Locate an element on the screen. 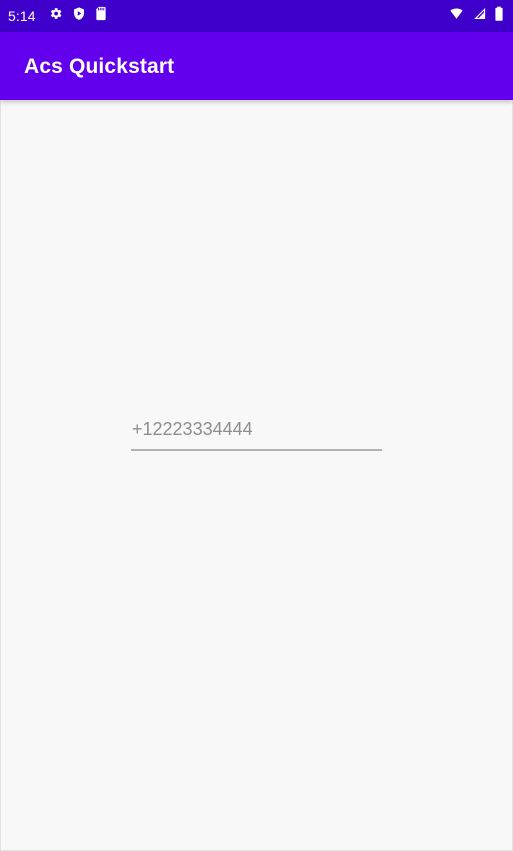  settings-gear-icon is located at coordinates (55, 16).